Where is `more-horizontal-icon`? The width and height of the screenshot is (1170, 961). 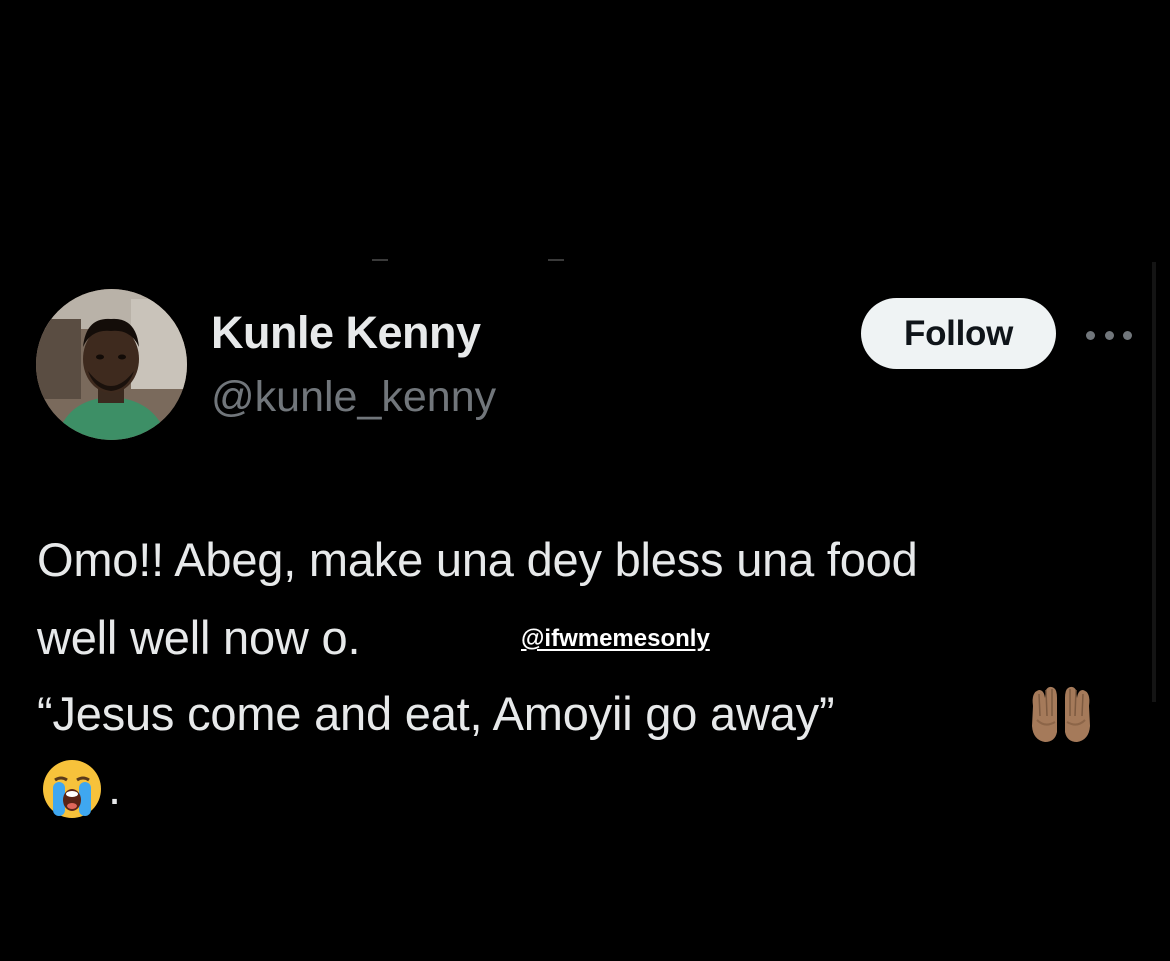 more-horizontal-icon is located at coordinates (1109, 335).